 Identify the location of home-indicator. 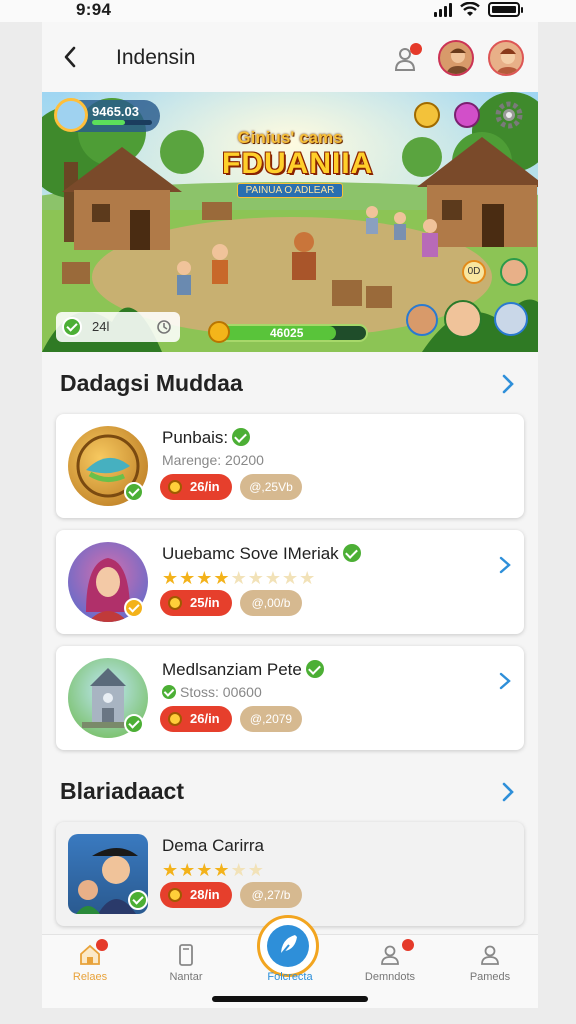
(290, 999).